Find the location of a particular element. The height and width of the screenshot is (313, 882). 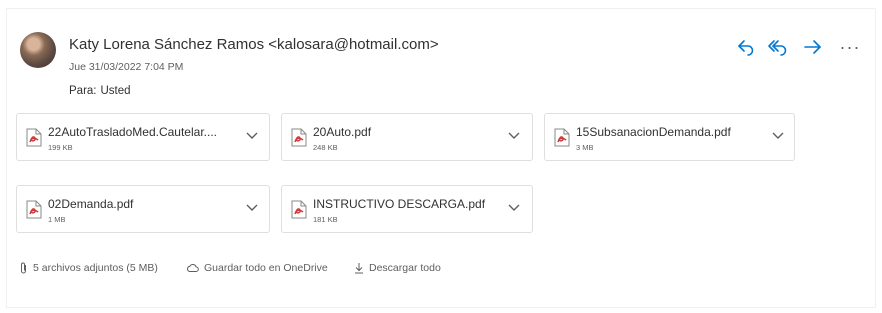

attachment-count-label: 5 archivos adjuntos (5 MB) is located at coordinates (95, 268).